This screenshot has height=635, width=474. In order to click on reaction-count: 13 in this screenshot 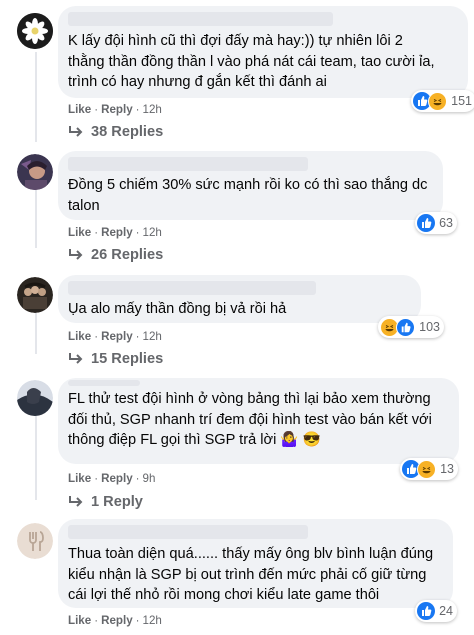, I will do `click(447, 469)`.